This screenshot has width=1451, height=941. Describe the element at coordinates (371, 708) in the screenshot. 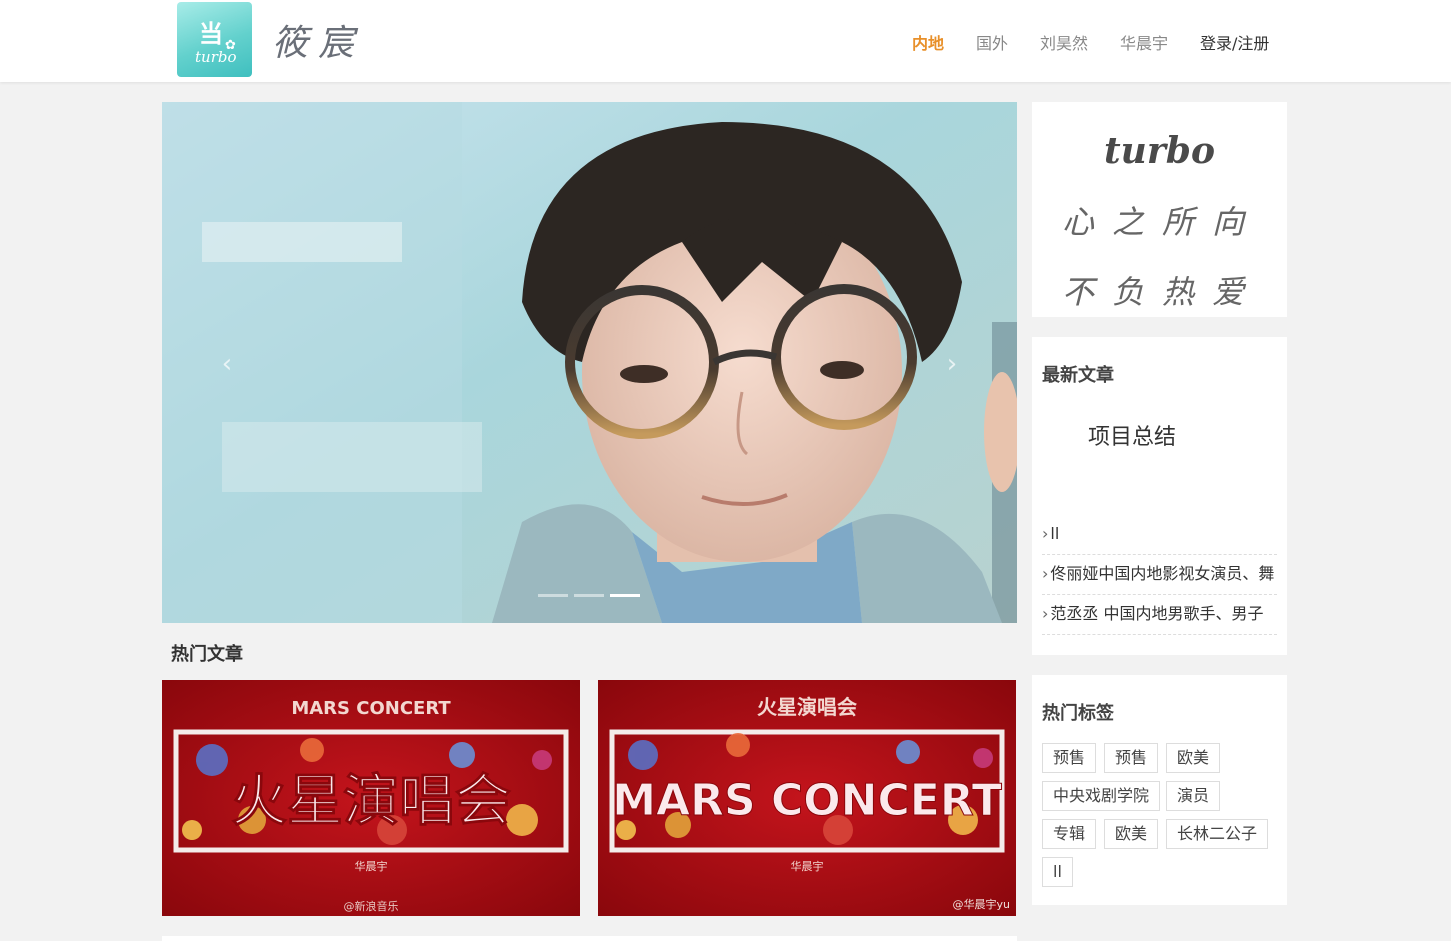

I see `poster-top-text: MARS CONCERT` at that location.